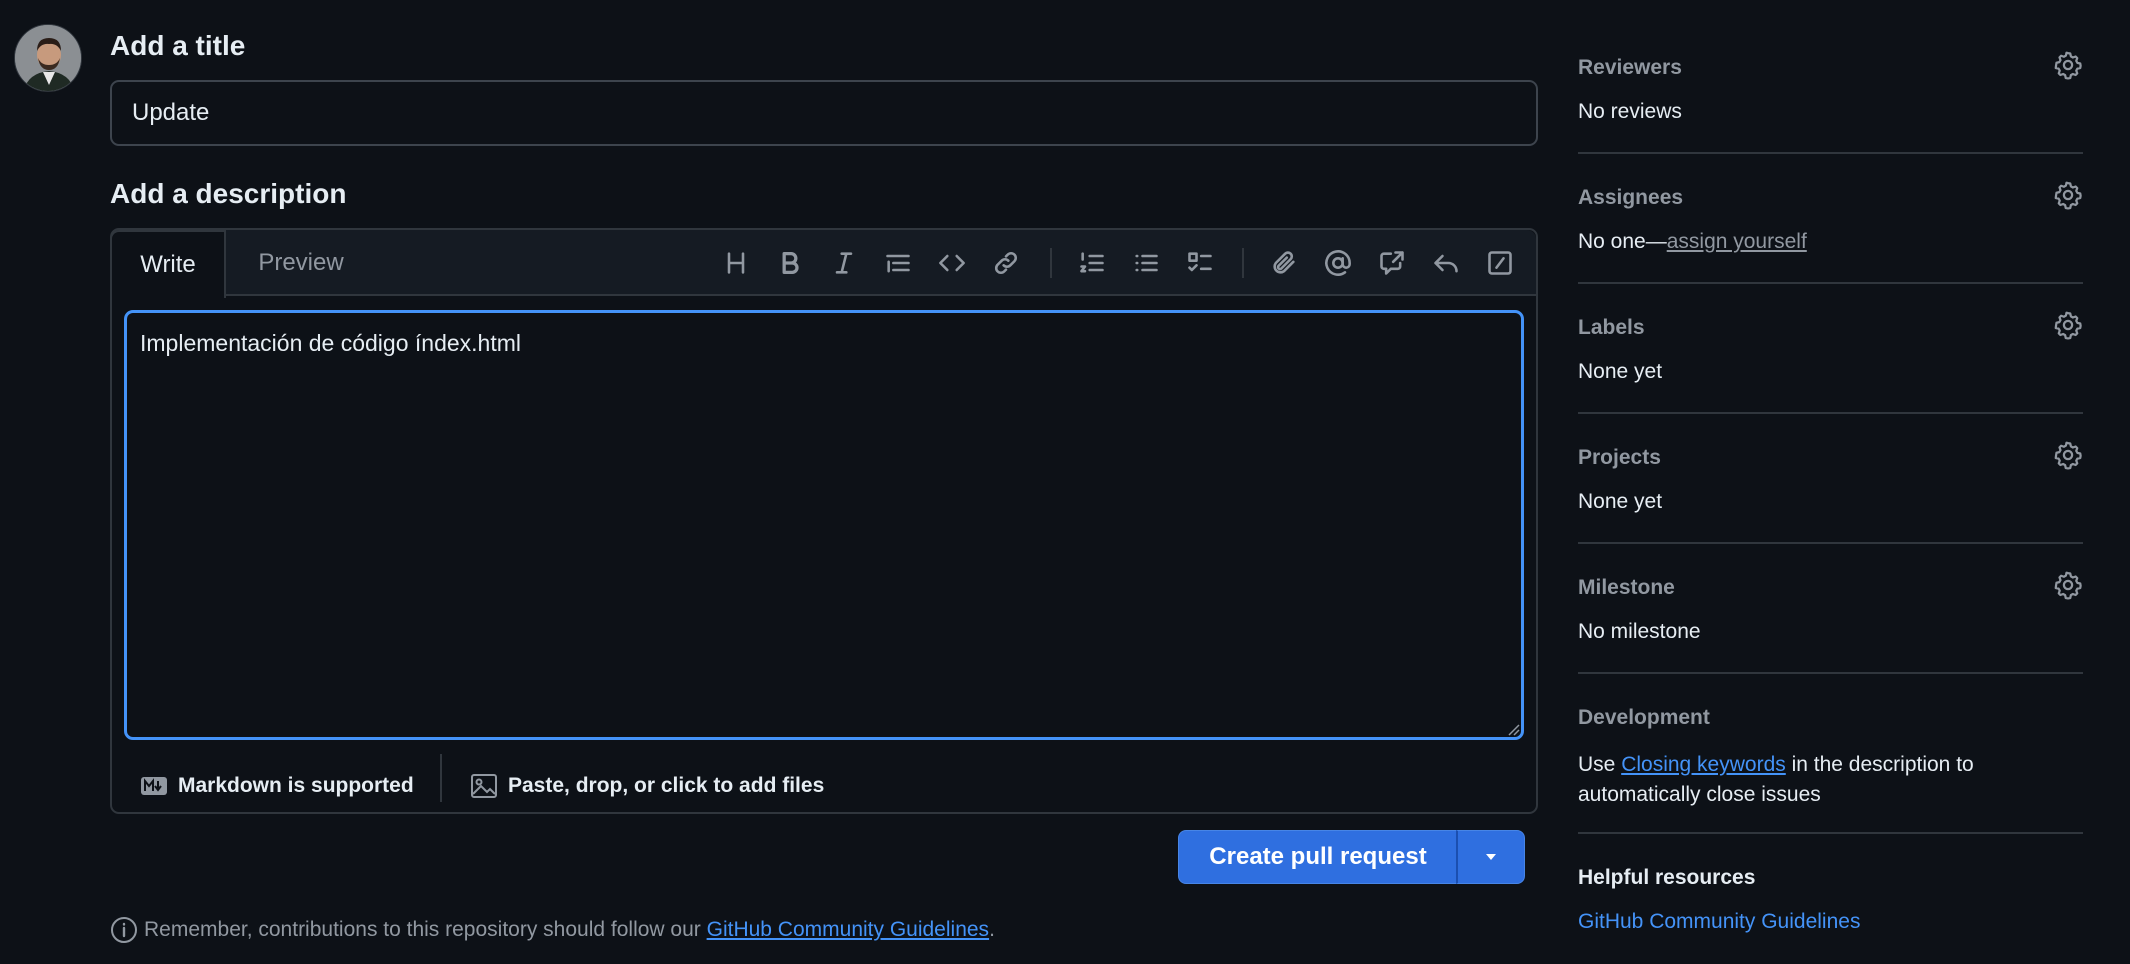 This screenshot has height=964, width=2130. I want to click on closing-keywords-link: Closing keywords, so click(1703, 764).